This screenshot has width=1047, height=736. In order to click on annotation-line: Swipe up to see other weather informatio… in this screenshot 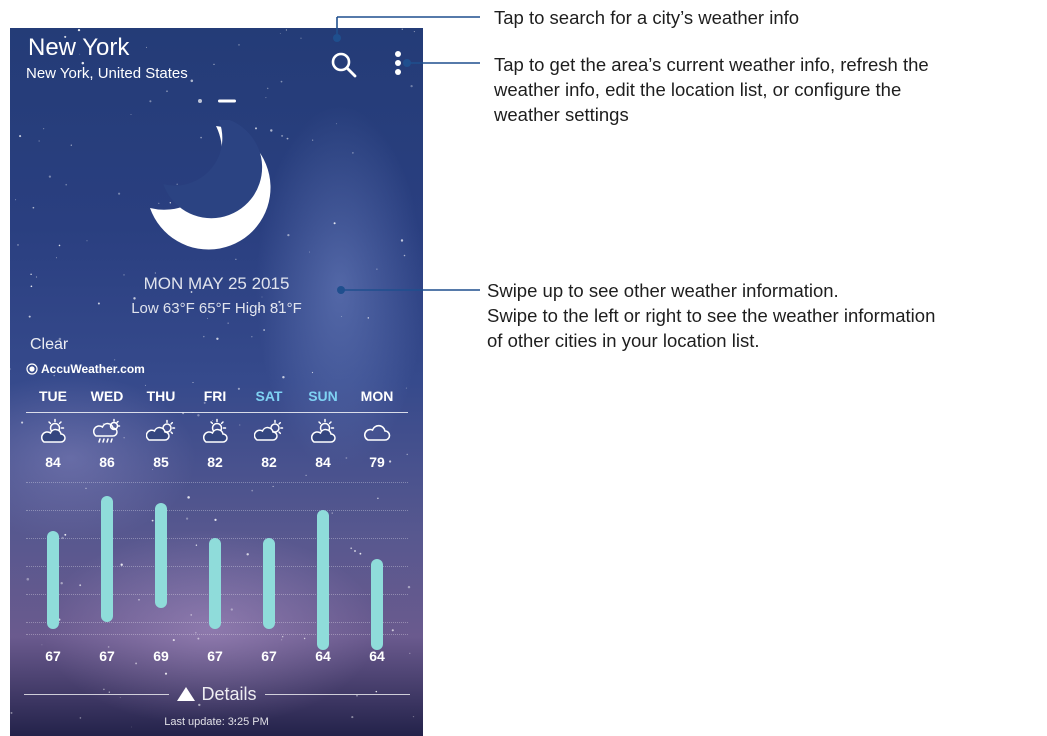, I will do `click(663, 290)`.